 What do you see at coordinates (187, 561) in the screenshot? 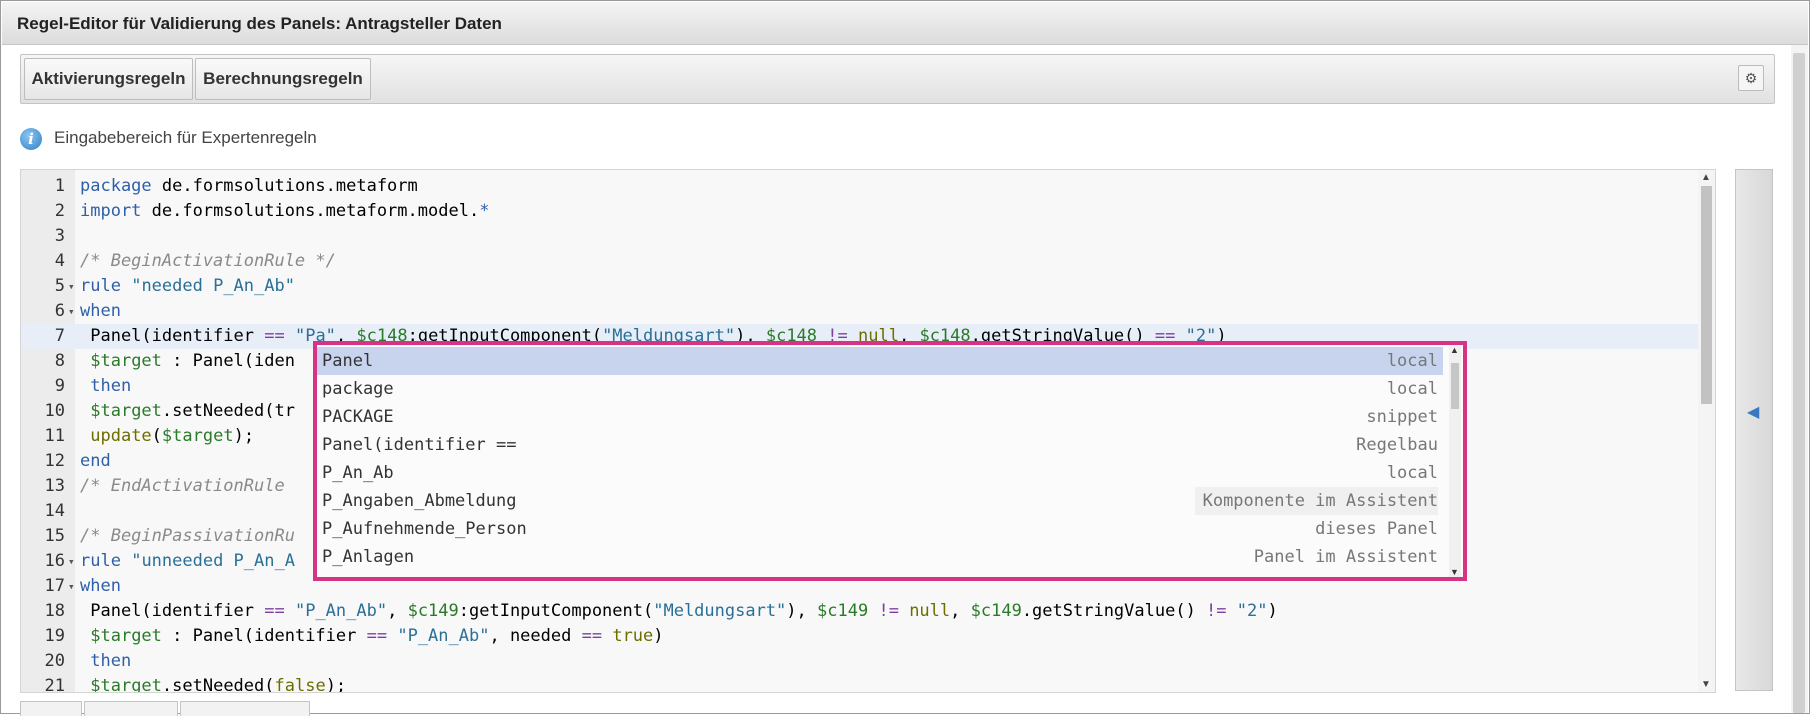
I see `code-text: rule "unneeded P_An_A` at bounding box center [187, 561].